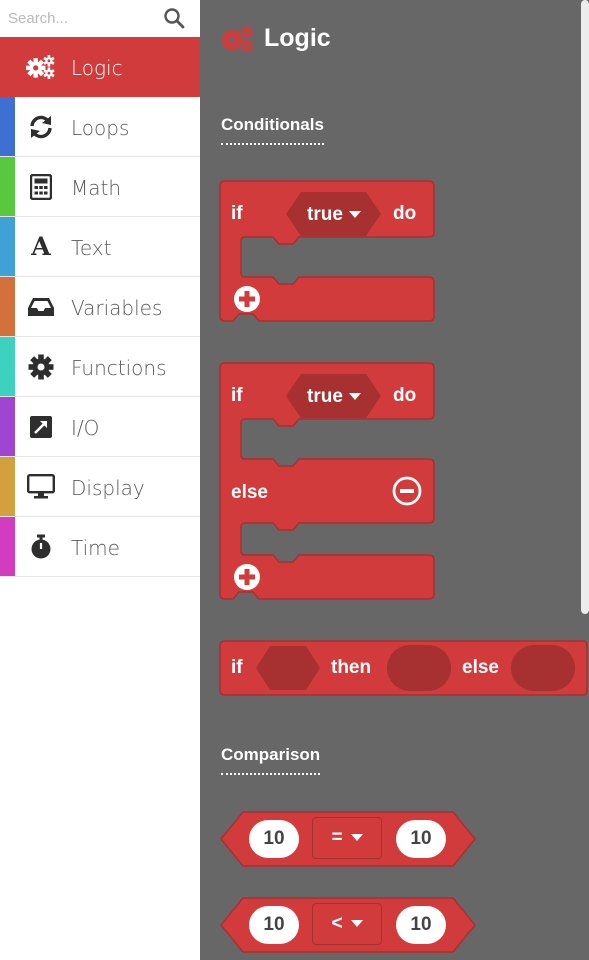 Image resolution: width=589 pixels, height=960 pixels. What do you see at coordinates (337, 923) in the screenshot?
I see `operator-value: <` at bounding box center [337, 923].